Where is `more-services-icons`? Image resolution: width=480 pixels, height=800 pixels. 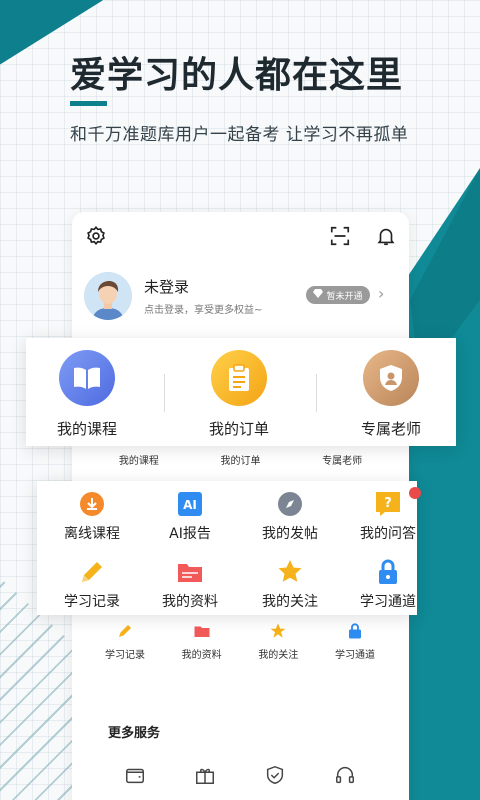
more-services-icons is located at coordinates (240, 777).